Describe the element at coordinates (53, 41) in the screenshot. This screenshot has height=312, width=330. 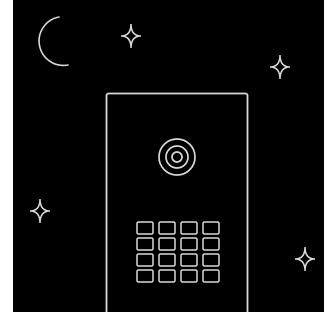
I see `crescent-moon-icon` at that location.